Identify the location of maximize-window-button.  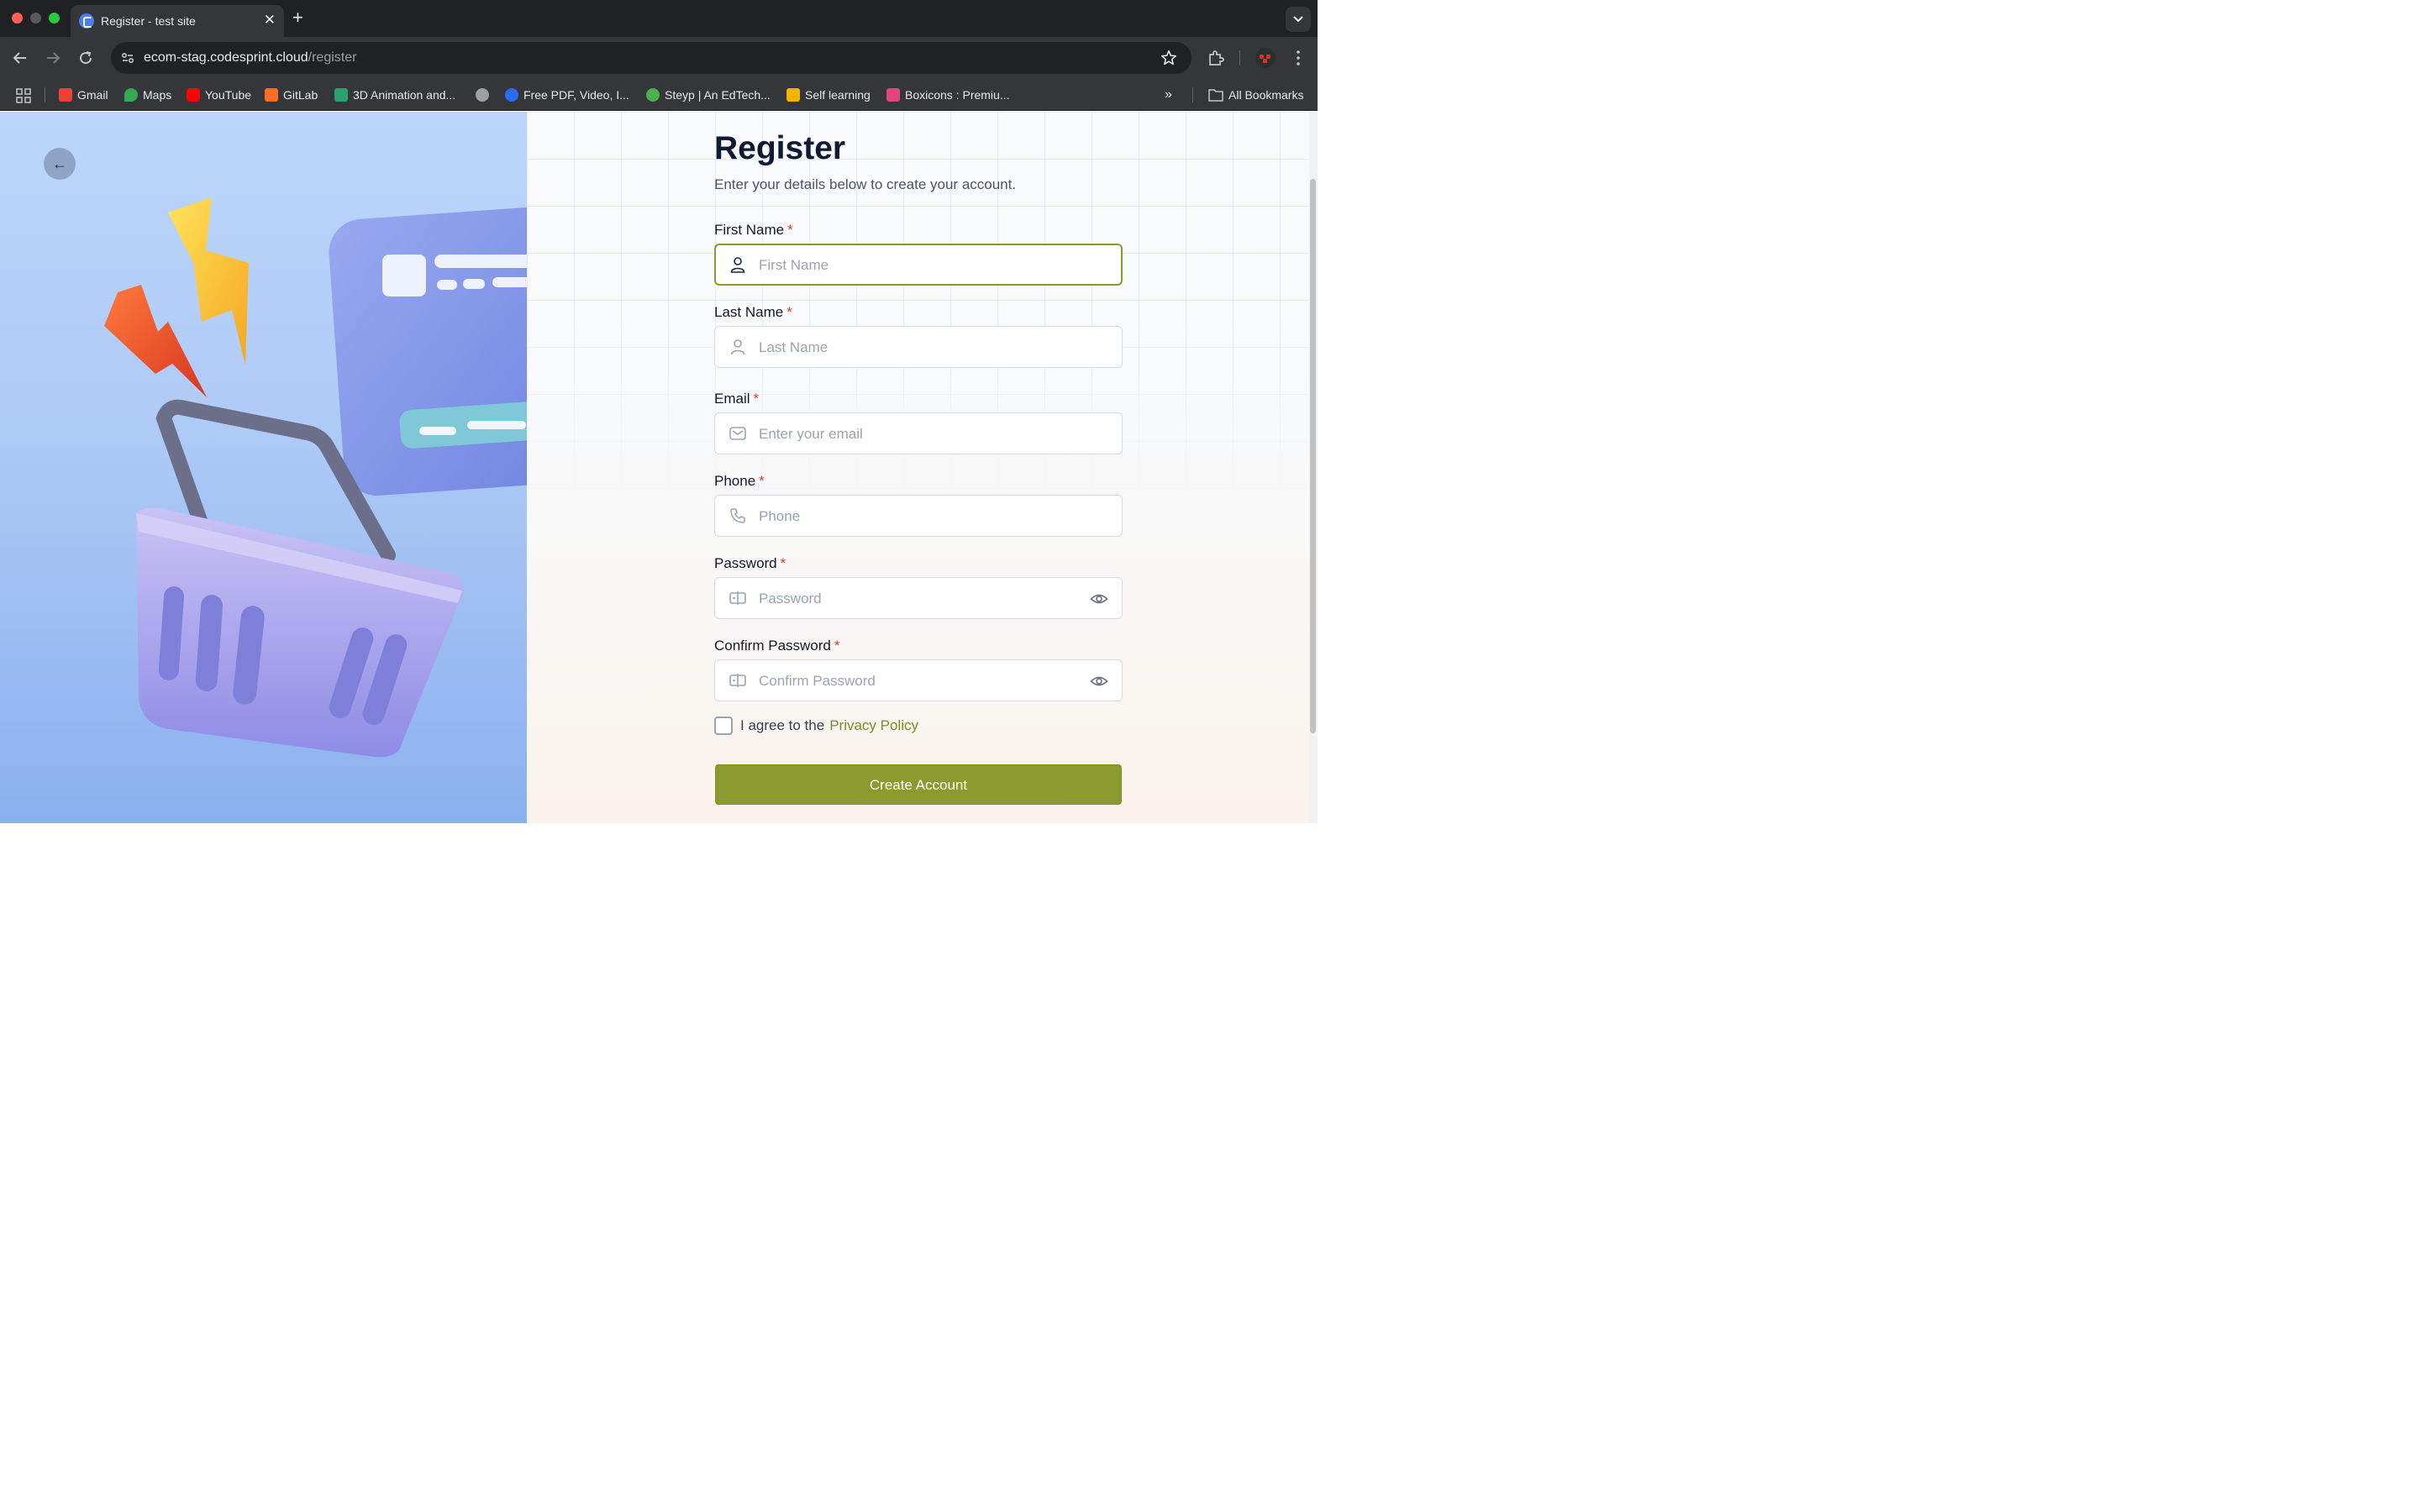
(54, 18).